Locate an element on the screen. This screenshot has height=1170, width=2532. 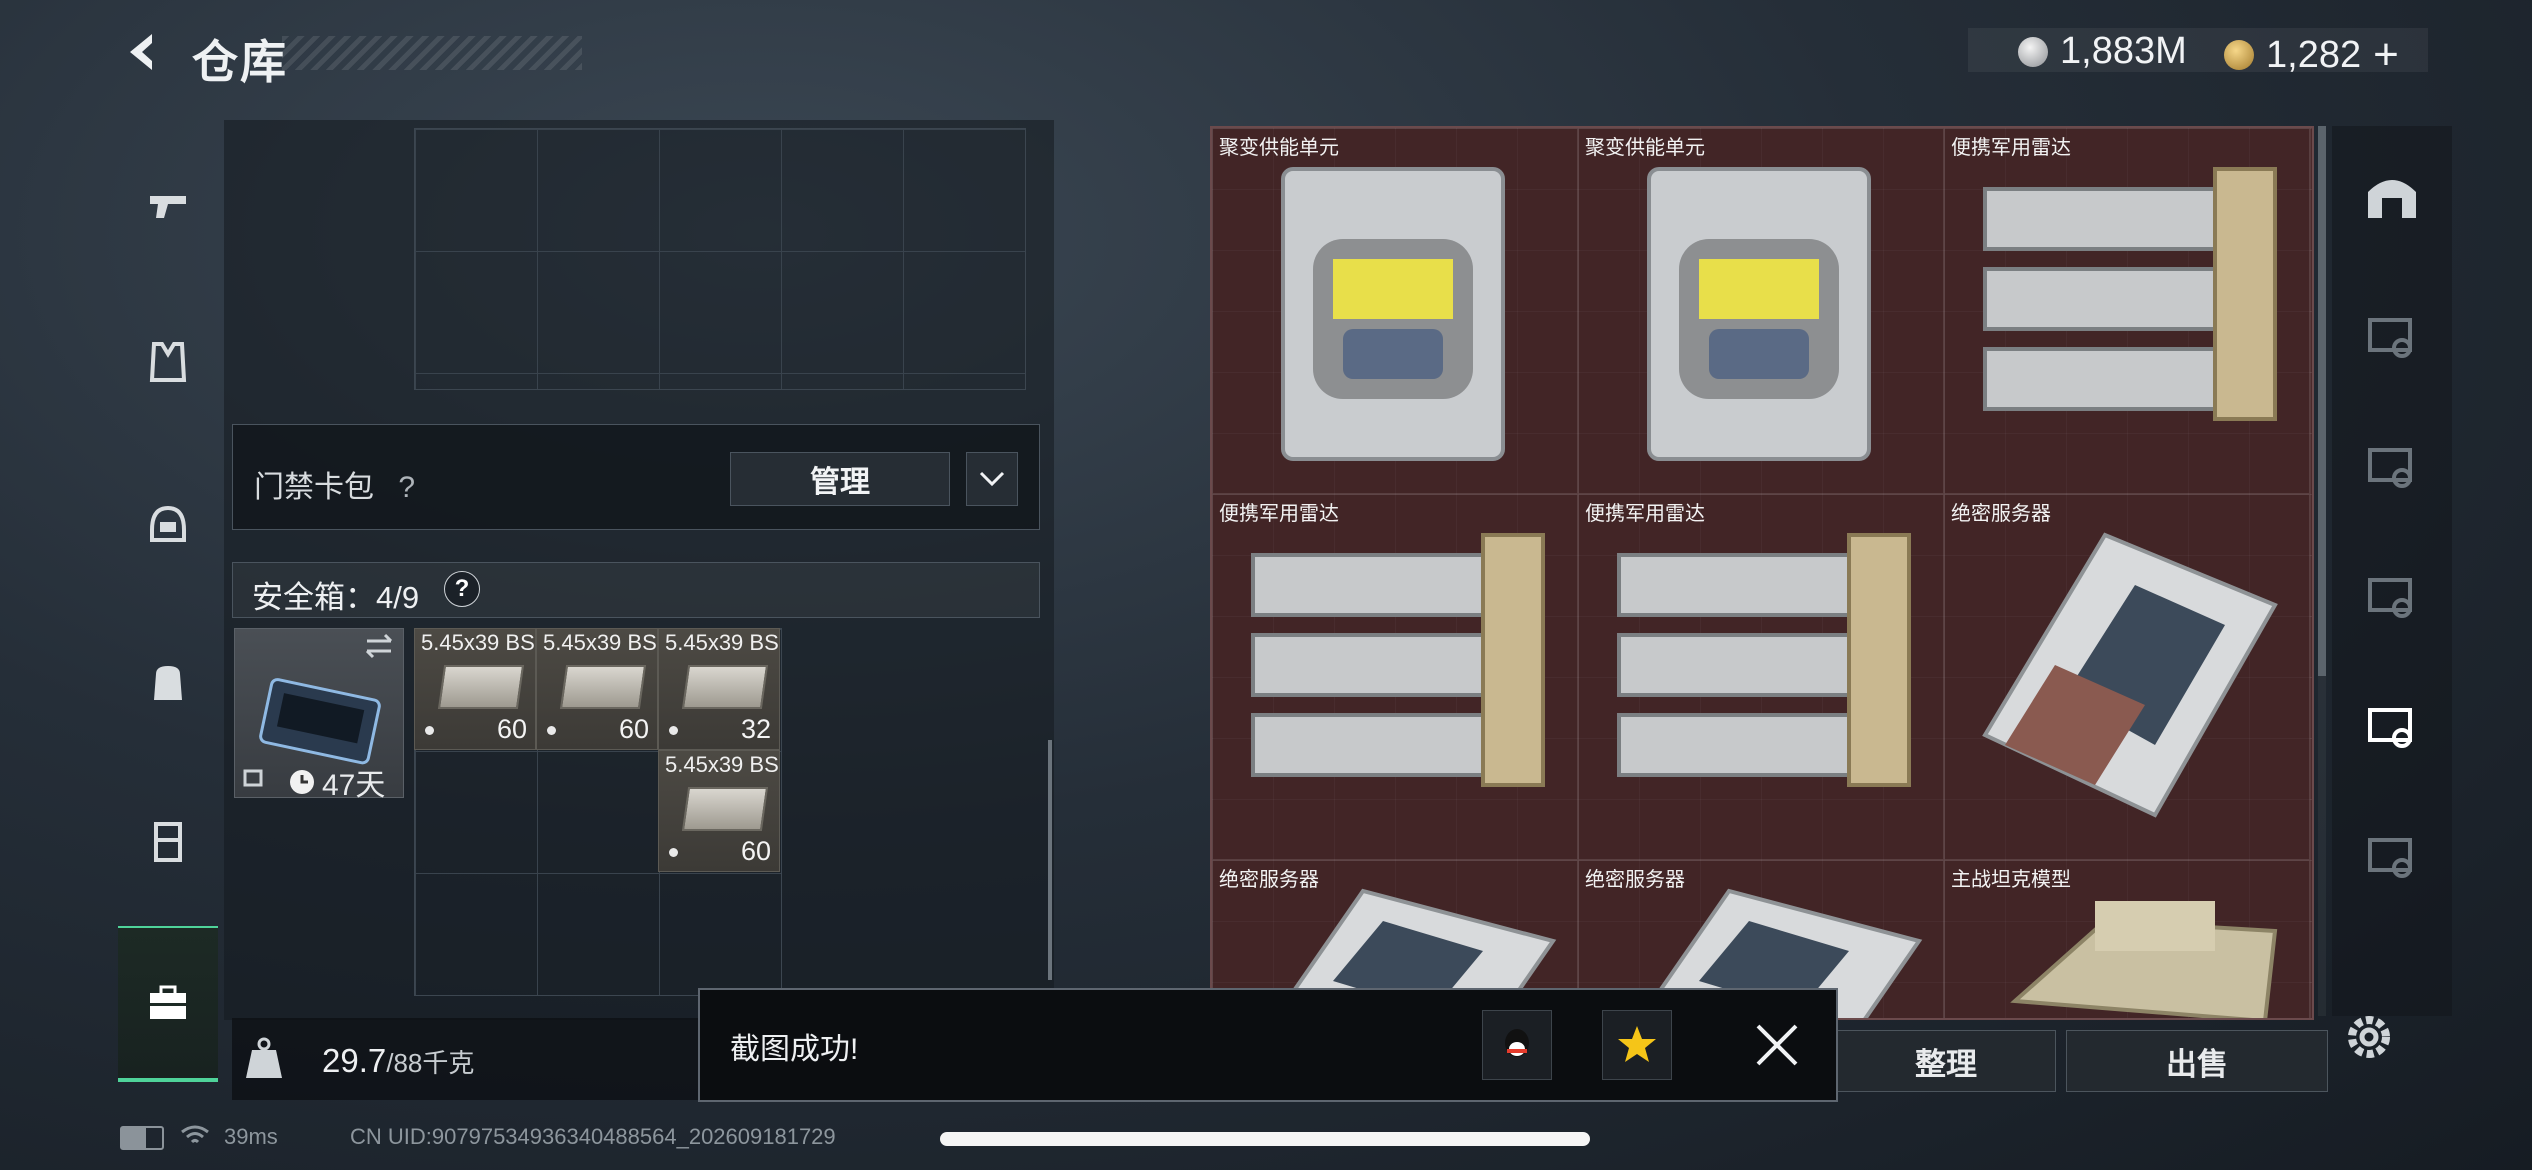
close-icon is located at coordinates (1777, 1045).